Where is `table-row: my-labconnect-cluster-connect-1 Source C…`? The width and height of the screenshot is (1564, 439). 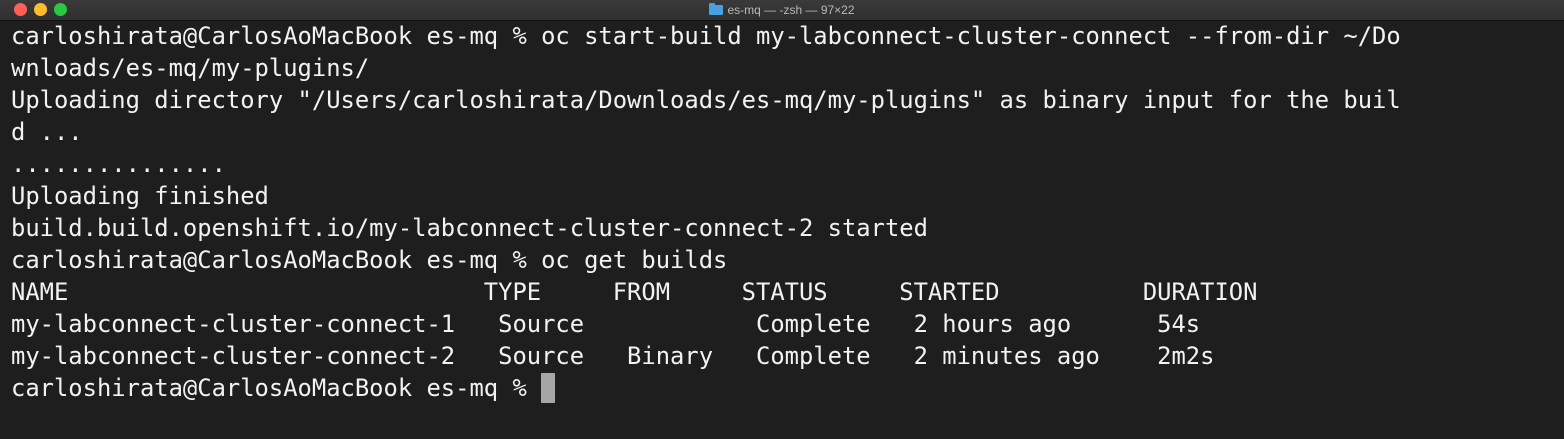 table-row: my-labconnect-cluster-connect-1 Source C… is located at coordinates (606, 324).